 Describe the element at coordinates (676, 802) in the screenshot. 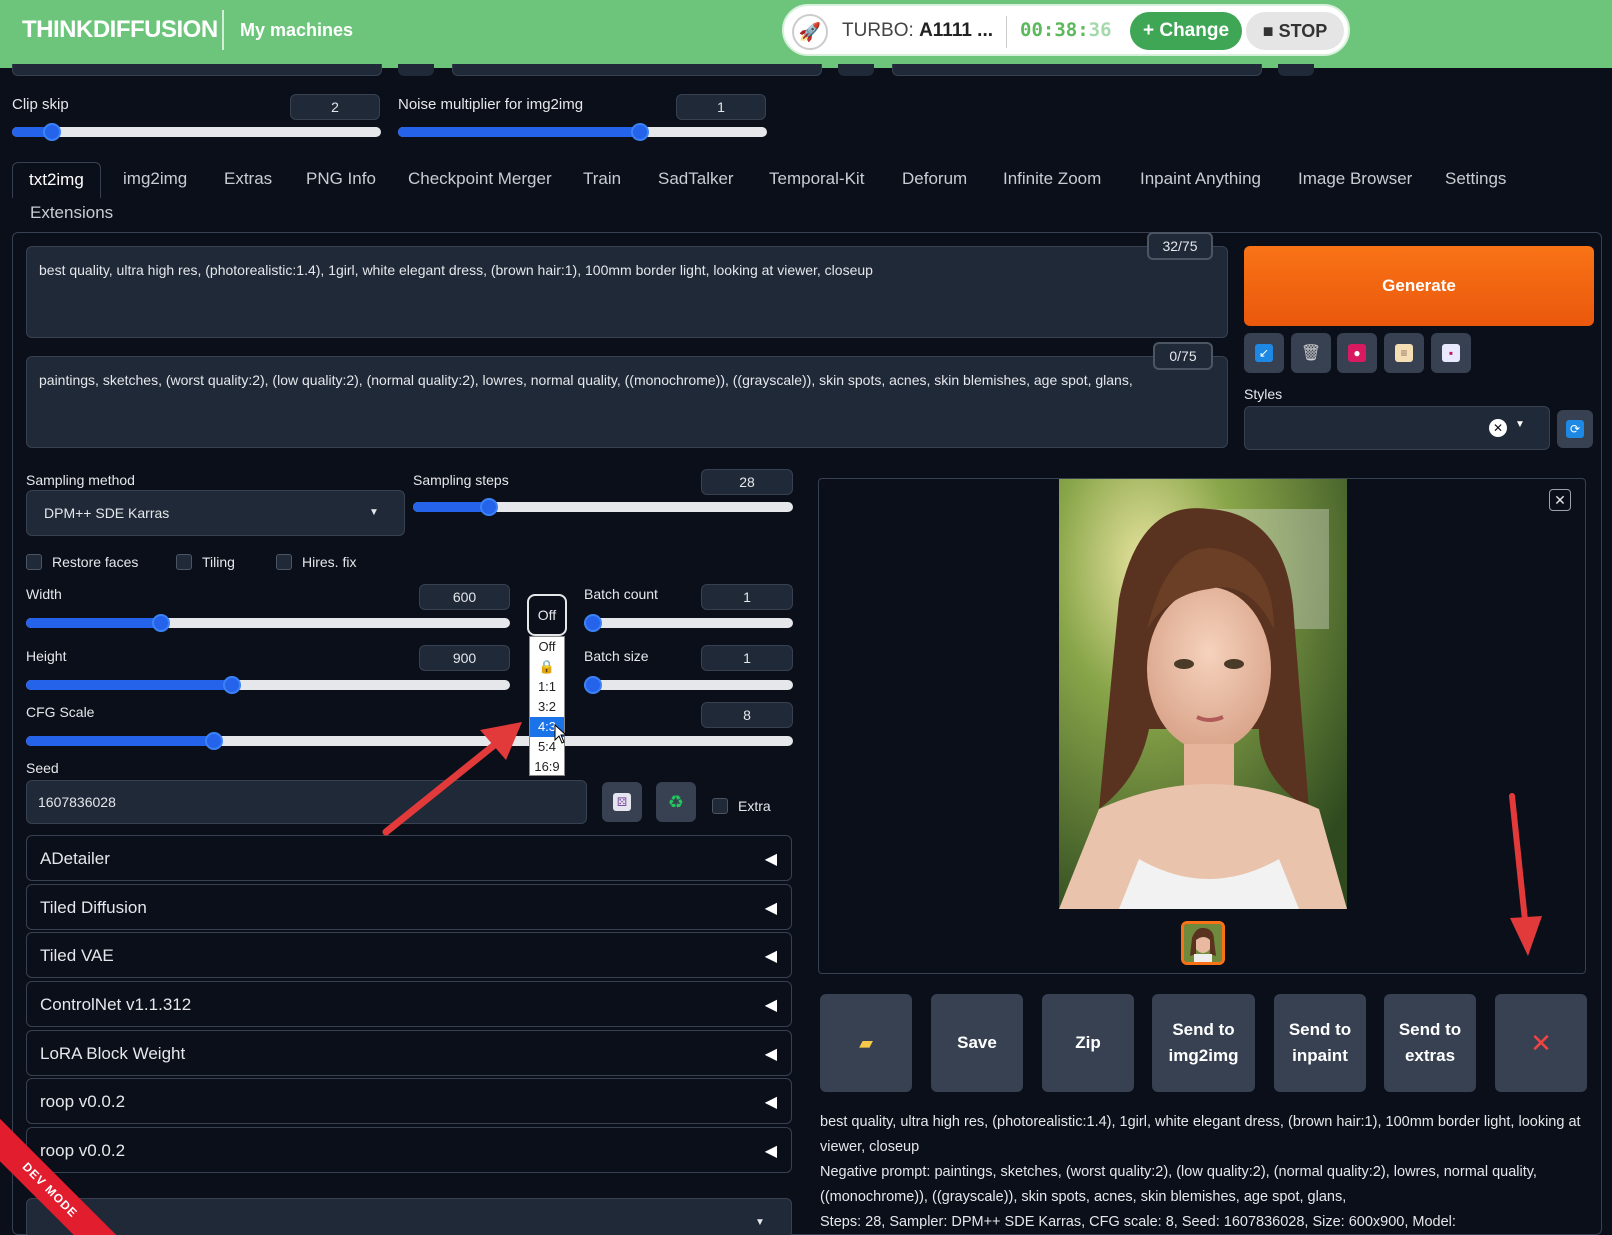

I see `reuse-seed-button: ♻` at that location.